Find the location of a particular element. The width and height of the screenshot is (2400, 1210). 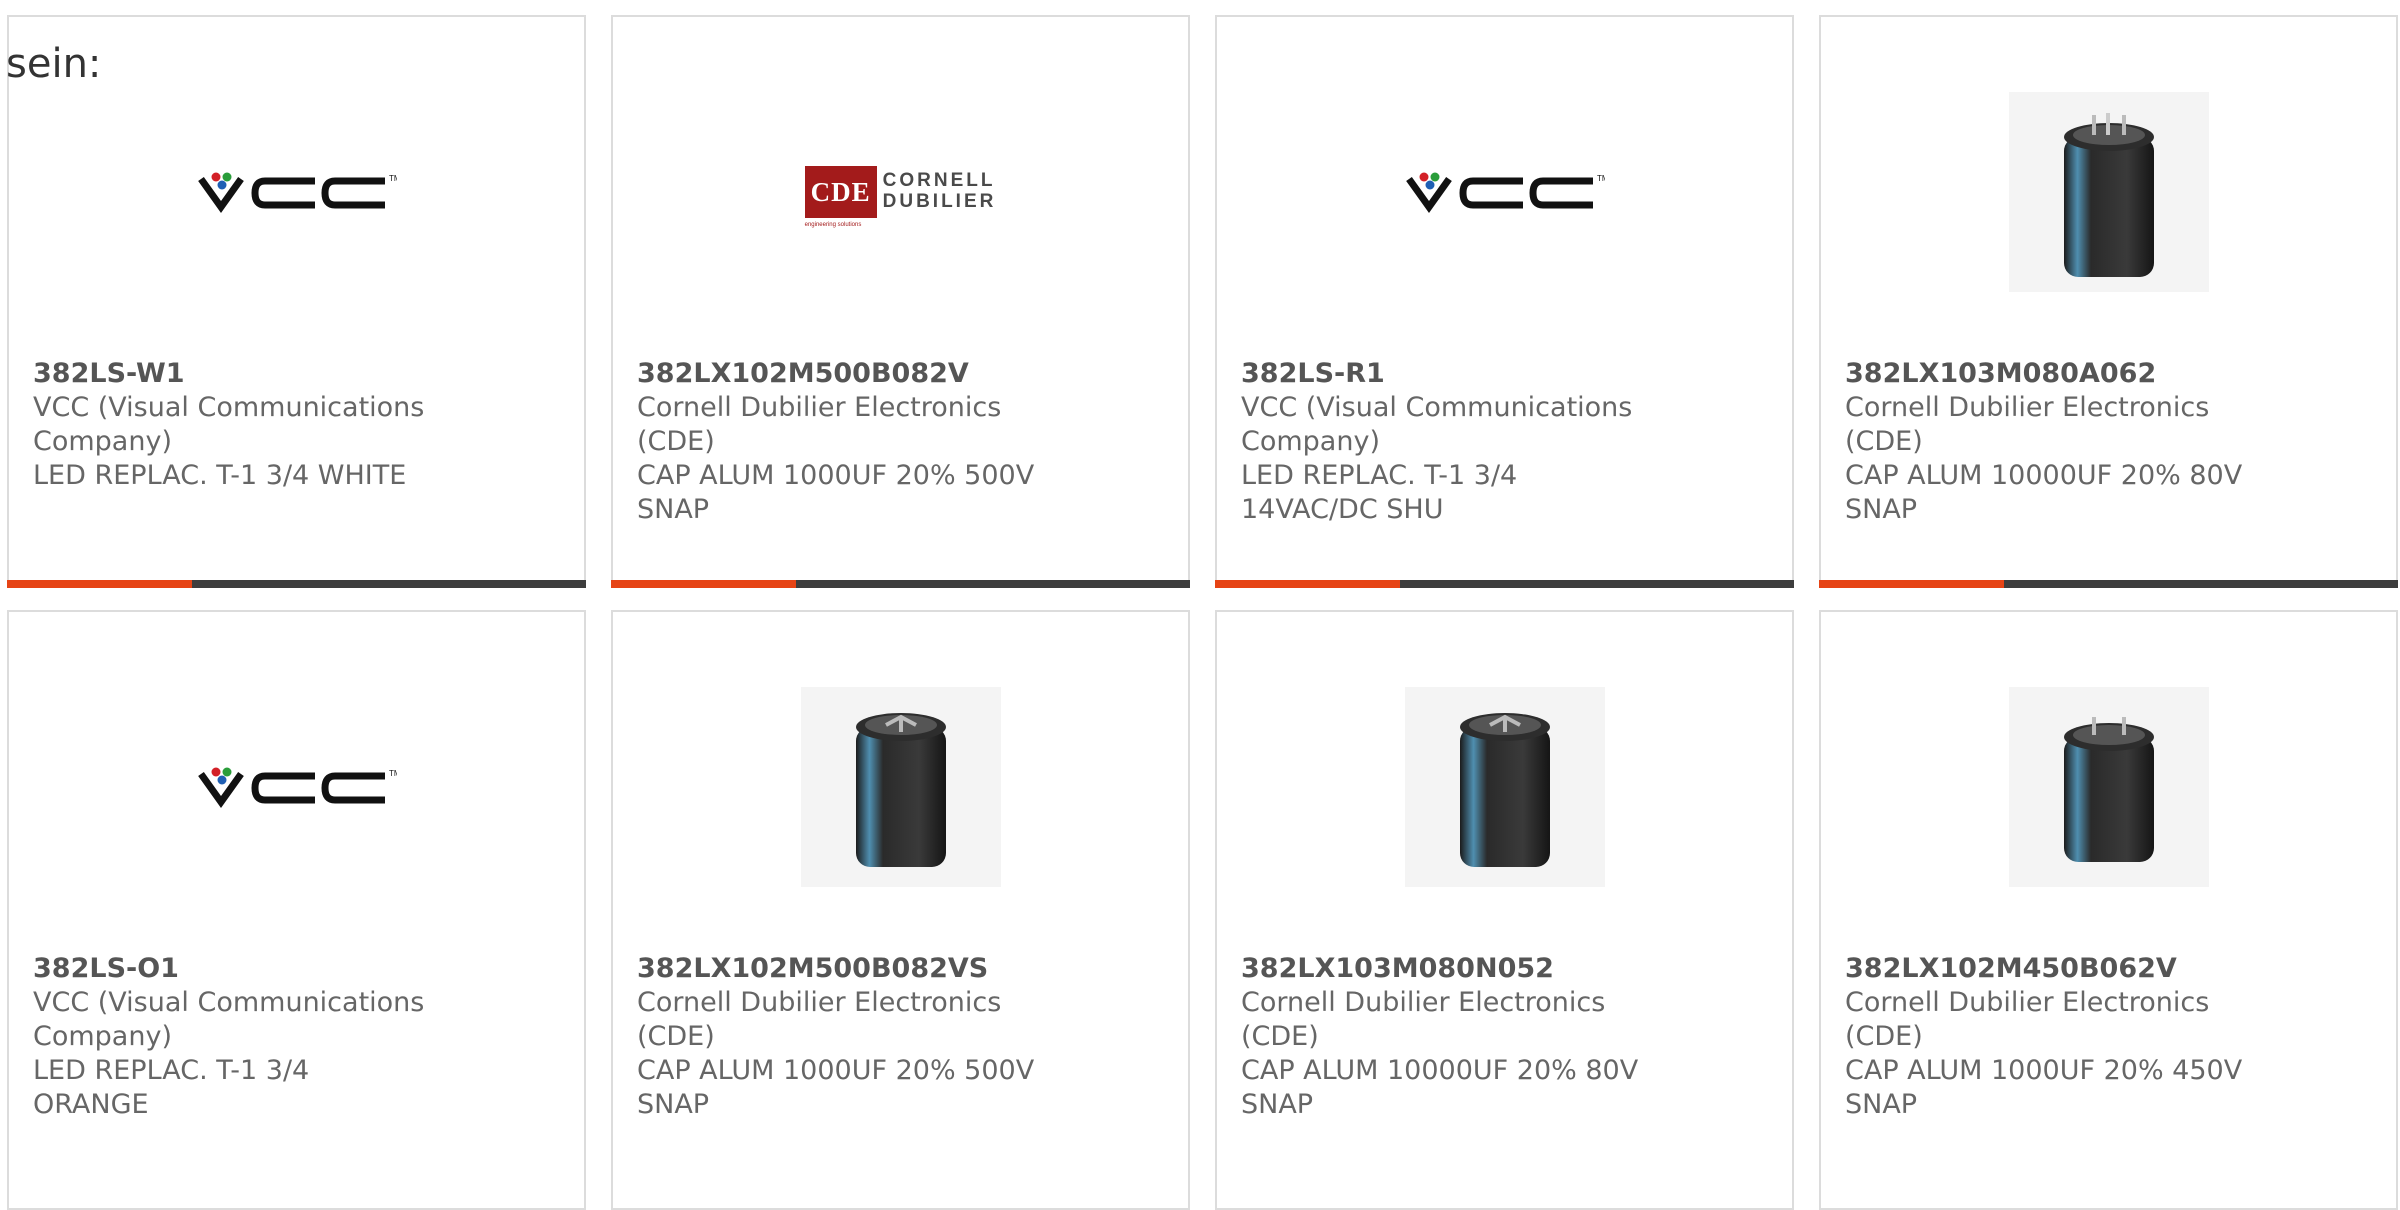

part-number: 382LS-W1 is located at coordinates (296, 374).